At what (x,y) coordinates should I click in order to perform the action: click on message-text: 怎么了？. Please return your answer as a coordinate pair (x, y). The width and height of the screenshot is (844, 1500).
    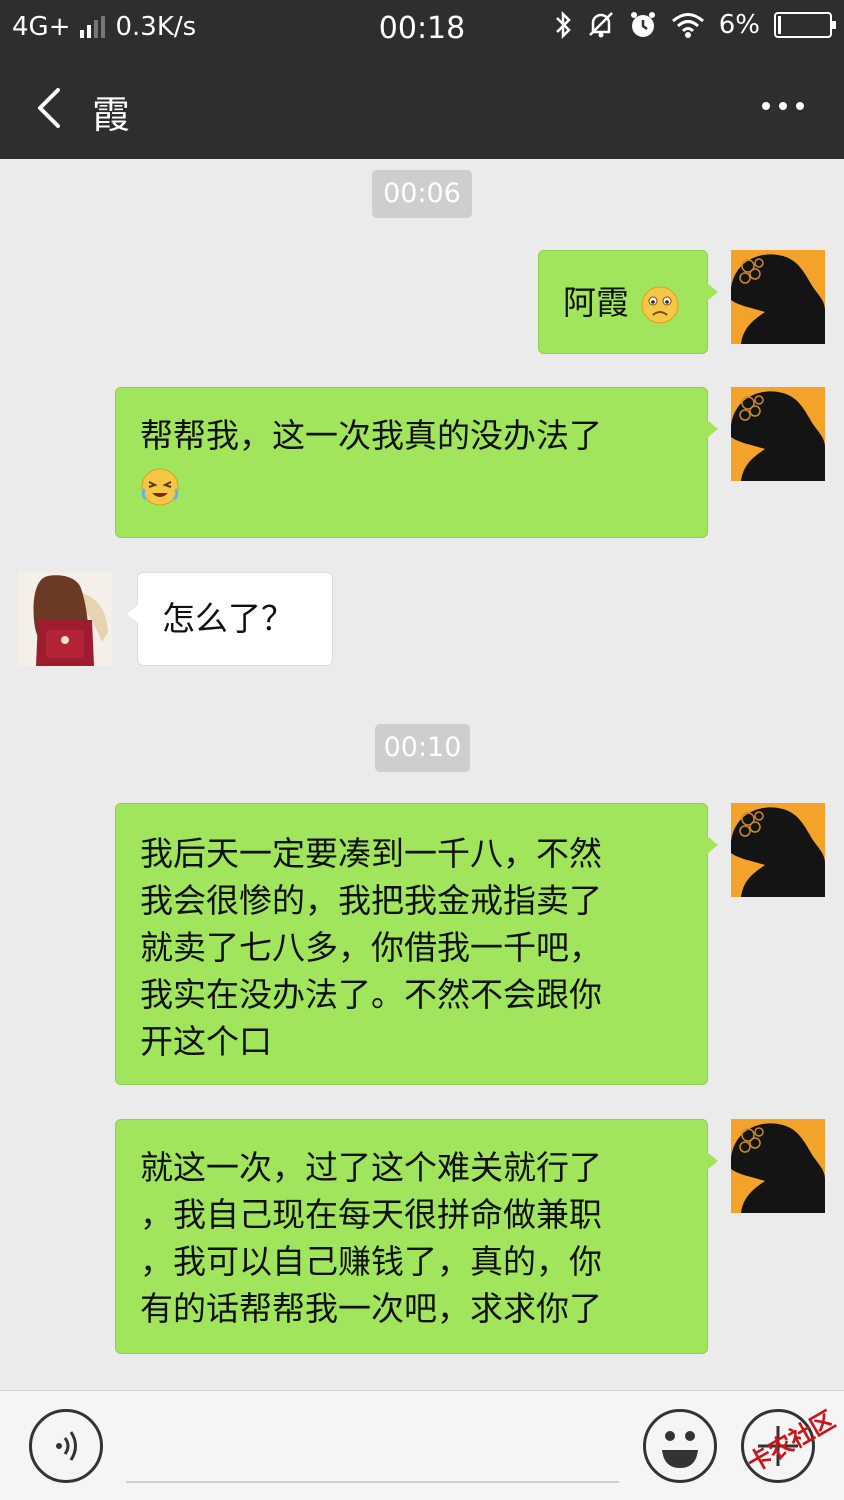
    Looking at the image, I should click on (228, 618).